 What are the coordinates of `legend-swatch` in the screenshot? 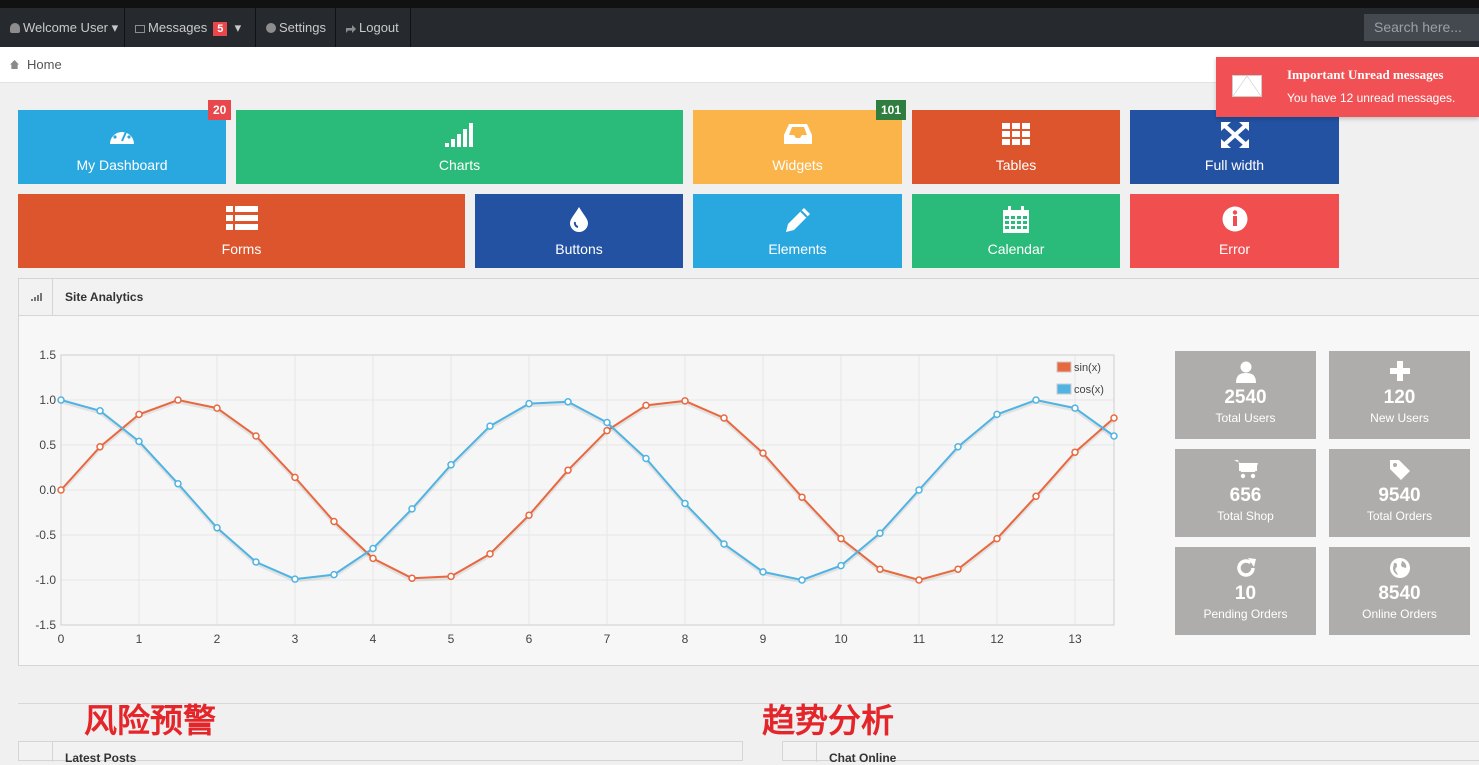 It's located at (1064, 389).